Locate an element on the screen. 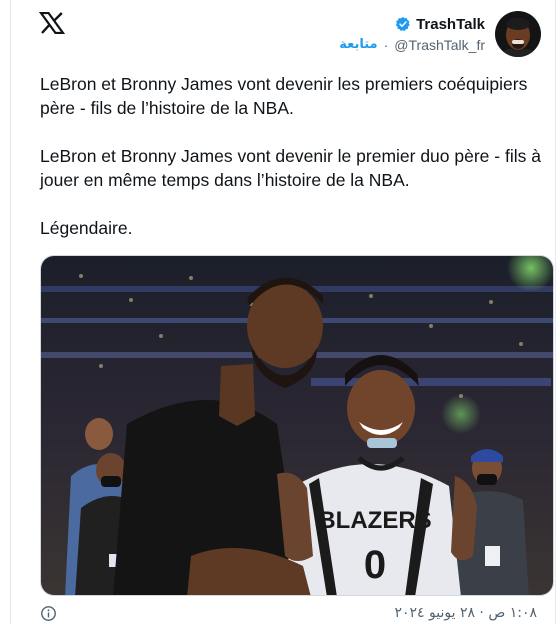 The width and height of the screenshot is (560, 624). info-icon is located at coordinates (48, 613).